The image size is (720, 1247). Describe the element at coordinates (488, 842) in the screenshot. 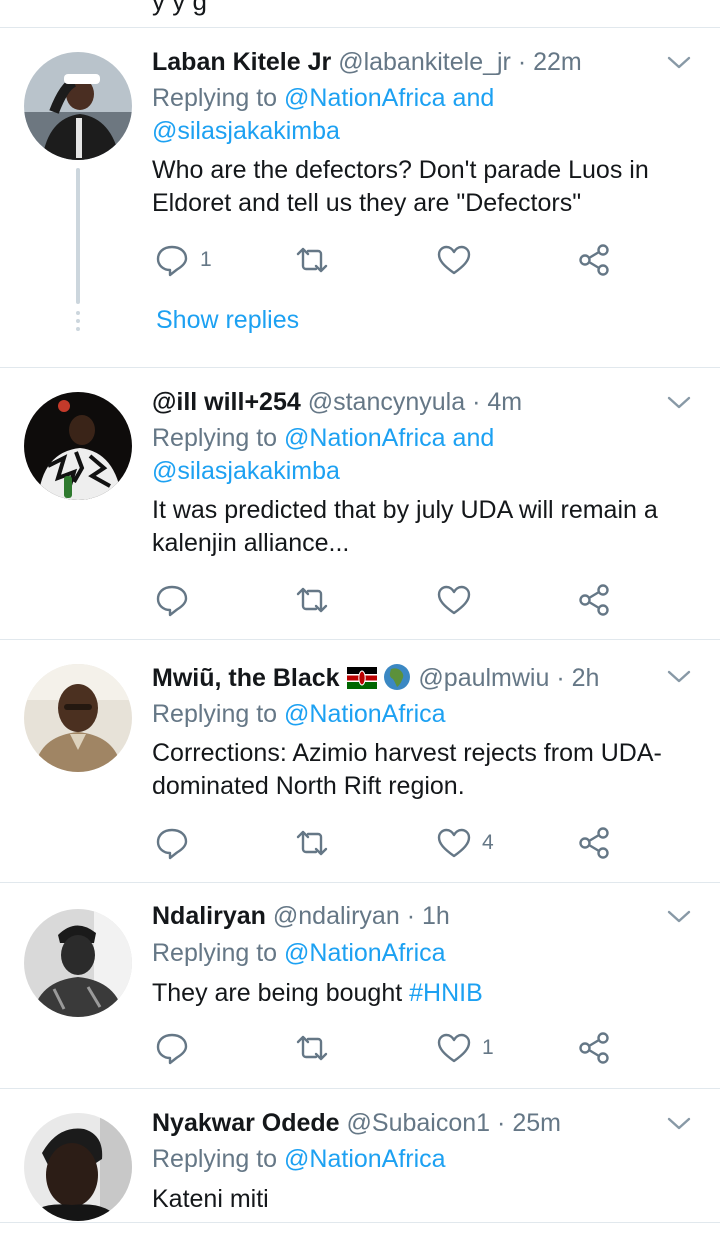

I see `like-count: 4` at that location.